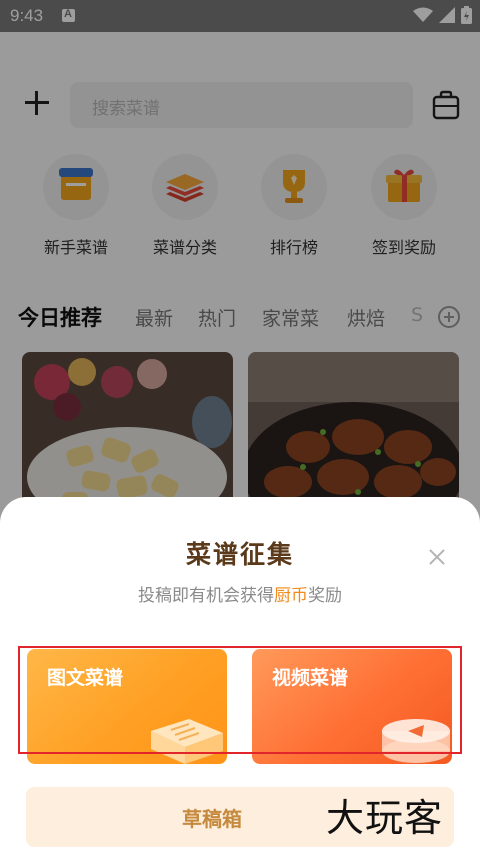 Image resolution: width=480 pixels, height=852 pixels. I want to click on sheet-subtitle: 投稿即有机会获得厨币奖励, so click(240, 593).